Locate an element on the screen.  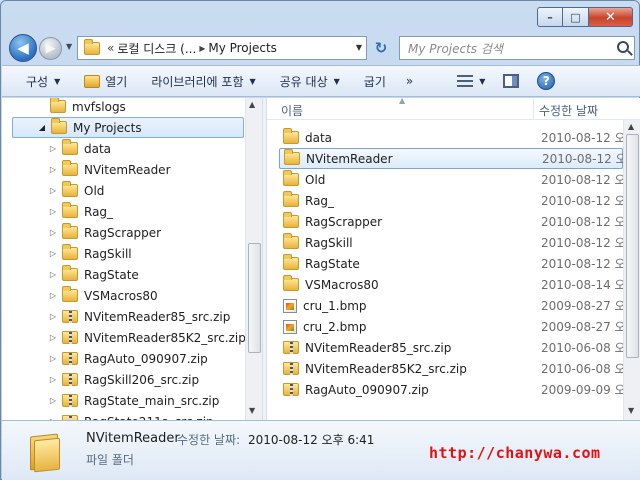
history-dropdown-icon: ▼ is located at coordinates (69, 46).